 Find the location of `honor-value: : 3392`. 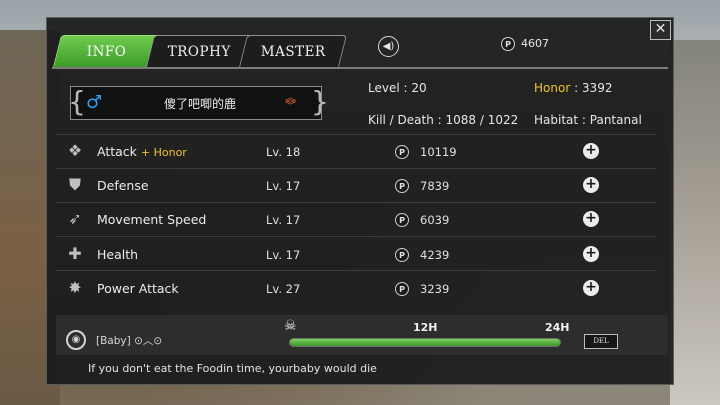

honor-value: : 3392 is located at coordinates (591, 88).